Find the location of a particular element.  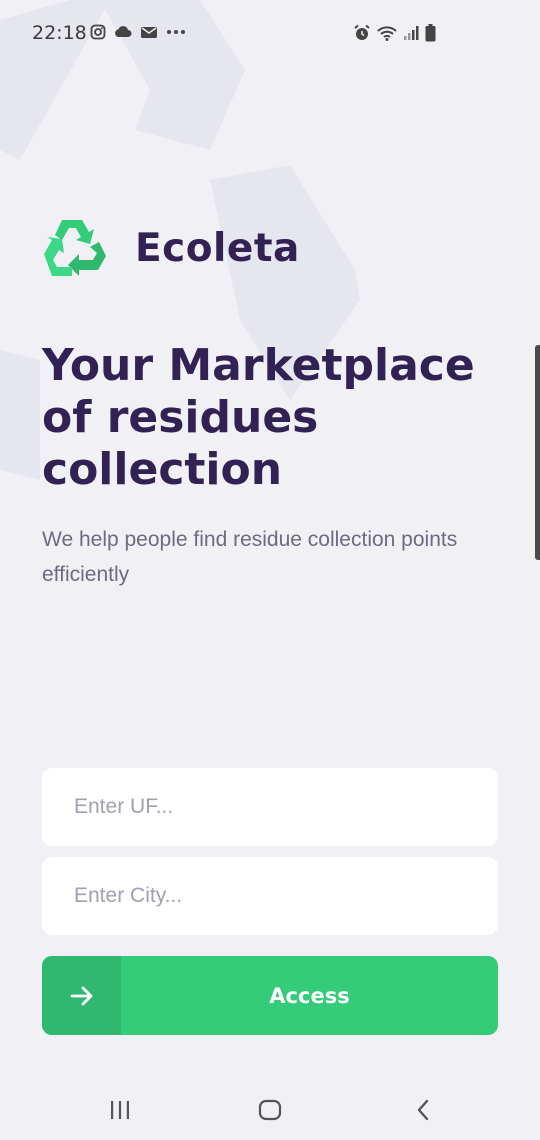

recycle-icon is located at coordinates (75, 248).